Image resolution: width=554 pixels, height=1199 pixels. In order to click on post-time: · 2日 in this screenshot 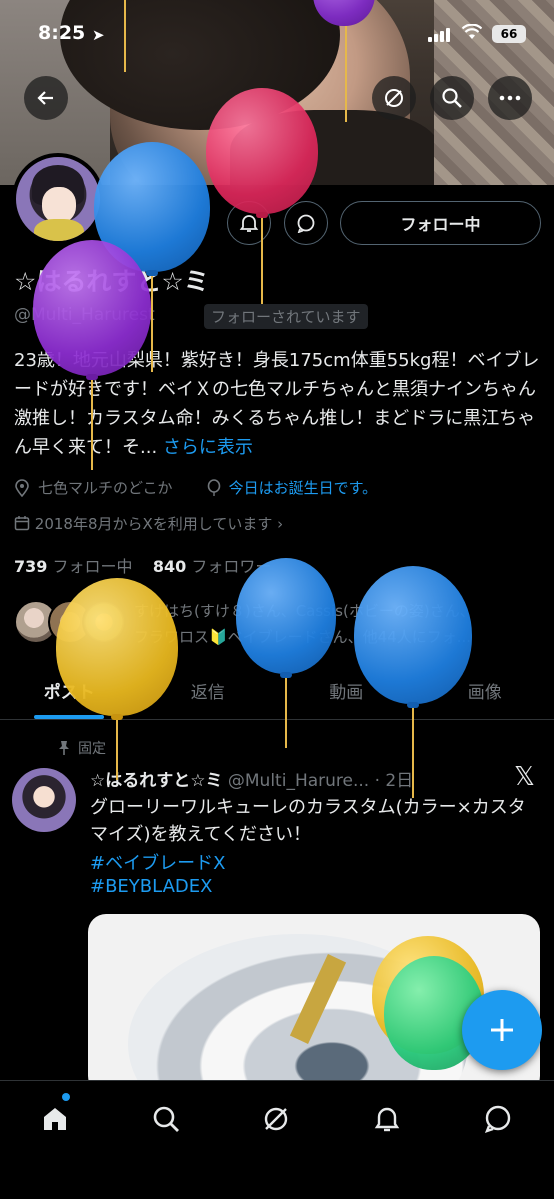, I will do `click(394, 781)`.